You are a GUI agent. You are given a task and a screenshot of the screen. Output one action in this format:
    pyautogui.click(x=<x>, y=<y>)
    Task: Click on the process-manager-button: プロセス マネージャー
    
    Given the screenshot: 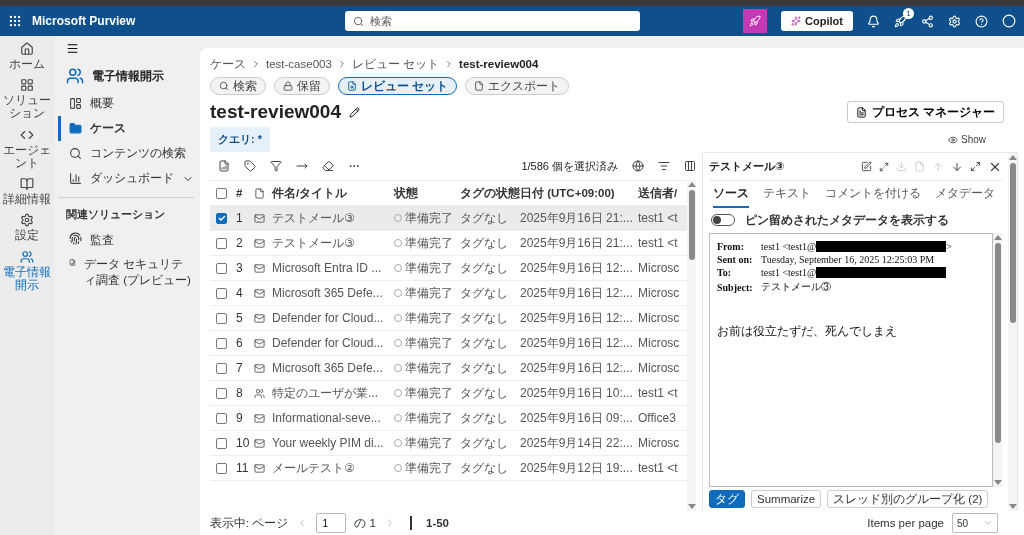 What is the action you would take?
    pyautogui.click(x=925, y=112)
    